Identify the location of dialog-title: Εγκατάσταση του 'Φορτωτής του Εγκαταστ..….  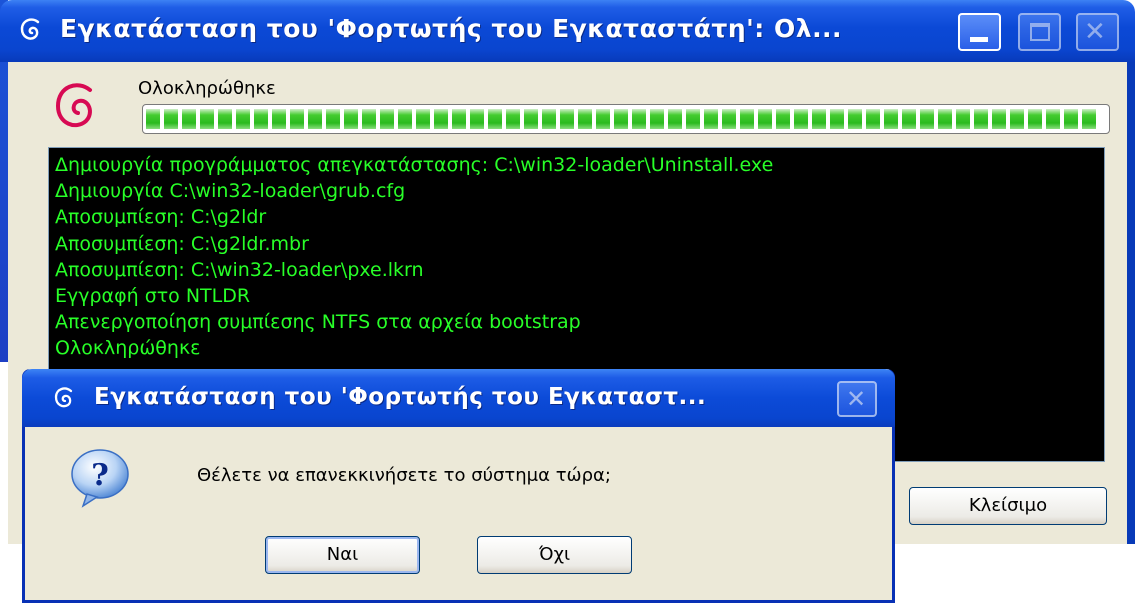
(400, 397).